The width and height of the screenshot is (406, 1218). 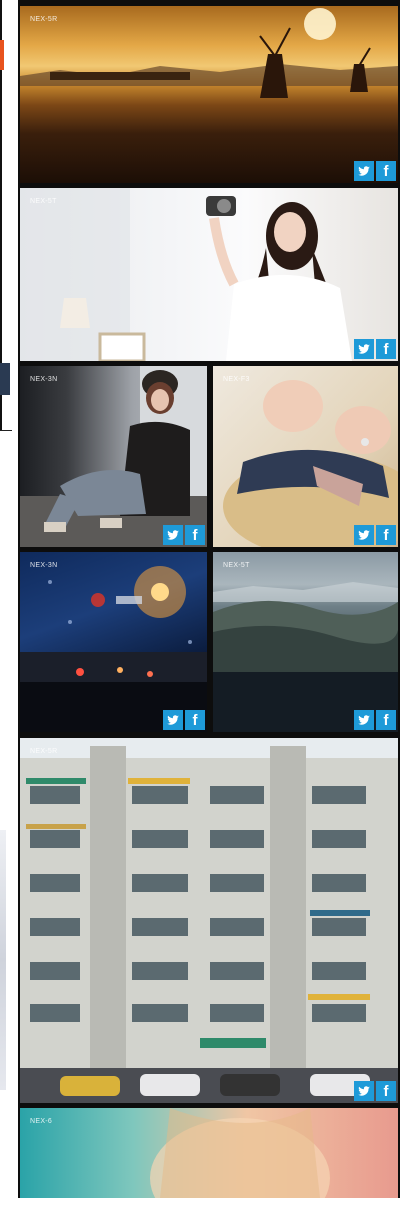 I want to click on photo-card-rainy-night: NEX-3N f, so click(x=113, y=642).